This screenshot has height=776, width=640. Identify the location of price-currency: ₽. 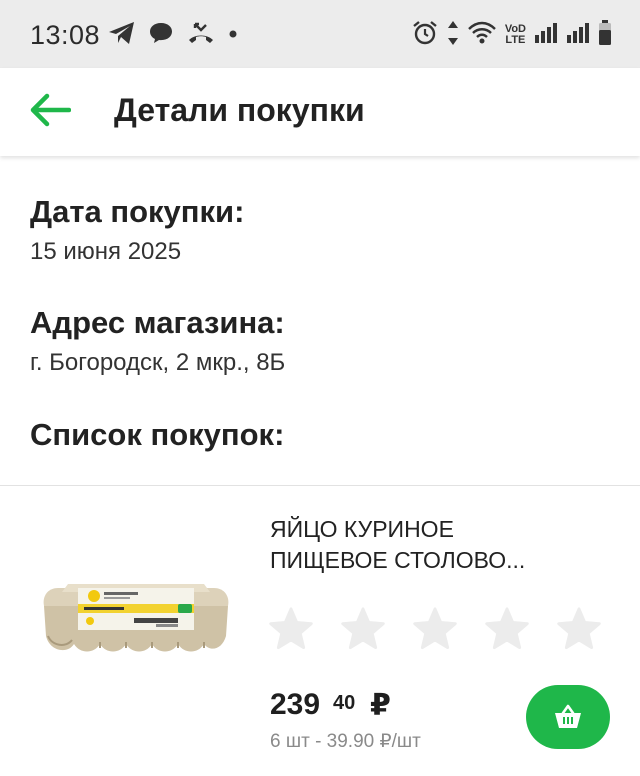
(380, 705).